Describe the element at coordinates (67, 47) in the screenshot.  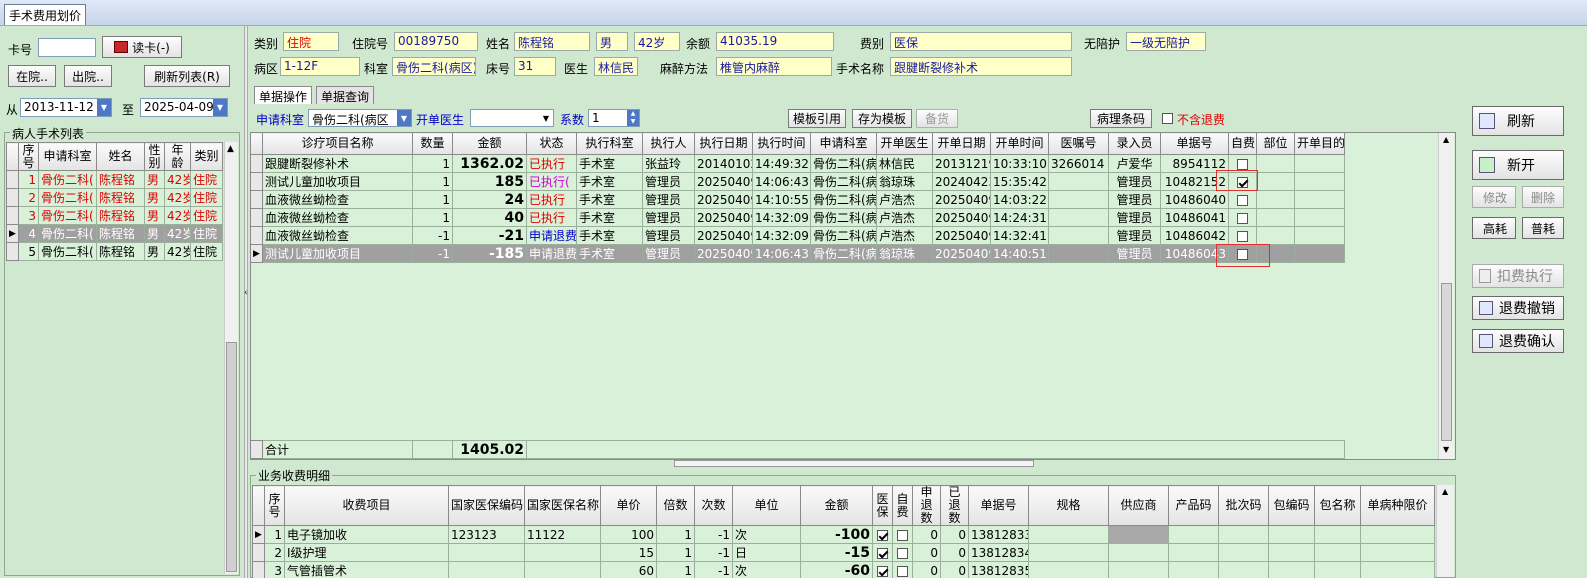
I see `card-input` at that location.